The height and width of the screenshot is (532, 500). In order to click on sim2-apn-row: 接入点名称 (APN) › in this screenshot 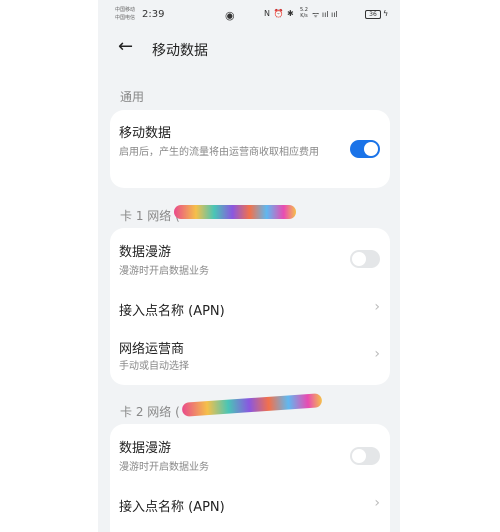, I will do `click(250, 506)`.